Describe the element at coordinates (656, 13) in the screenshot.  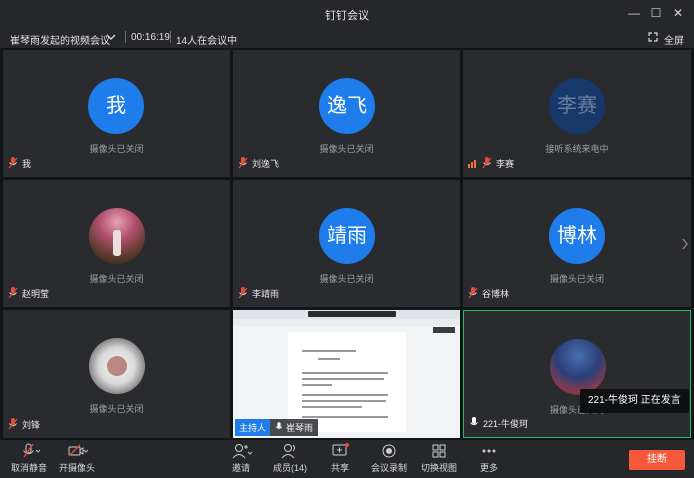
I see `maximize-button: ☐` at that location.